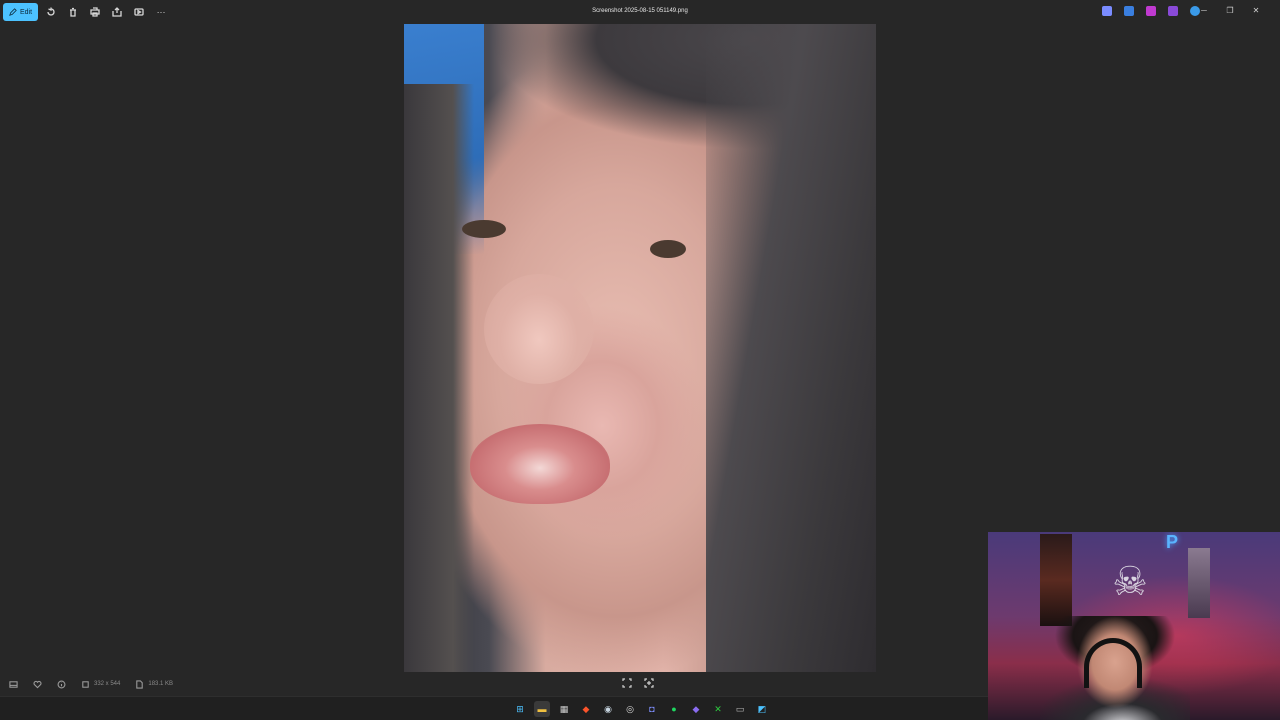  What do you see at coordinates (586, 709) in the screenshot?
I see `brave-browser-icon: ◆` at bounding box center [586, 709].